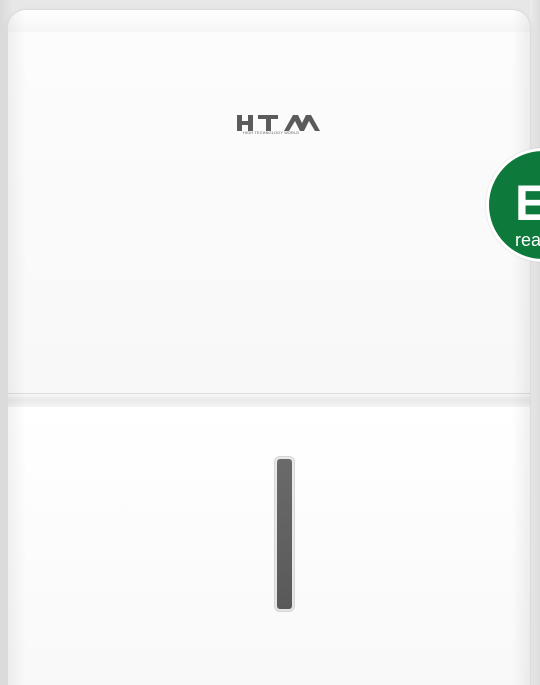 Image resolution: width=540 pixels, height=685 pixels. I want to click on brand-logo: HIGH TECHNOLOGY WORLD, so click(280, 126).